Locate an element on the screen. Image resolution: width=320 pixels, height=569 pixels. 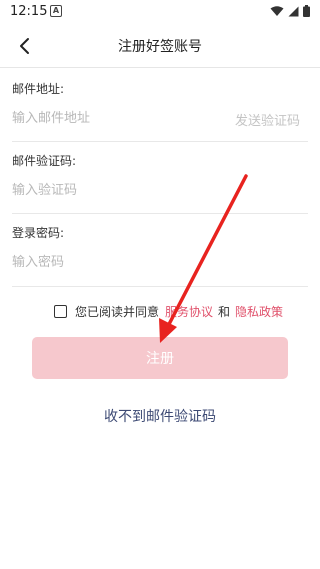
code-label: 邮件验证码: is located at coordinates (44, 161).